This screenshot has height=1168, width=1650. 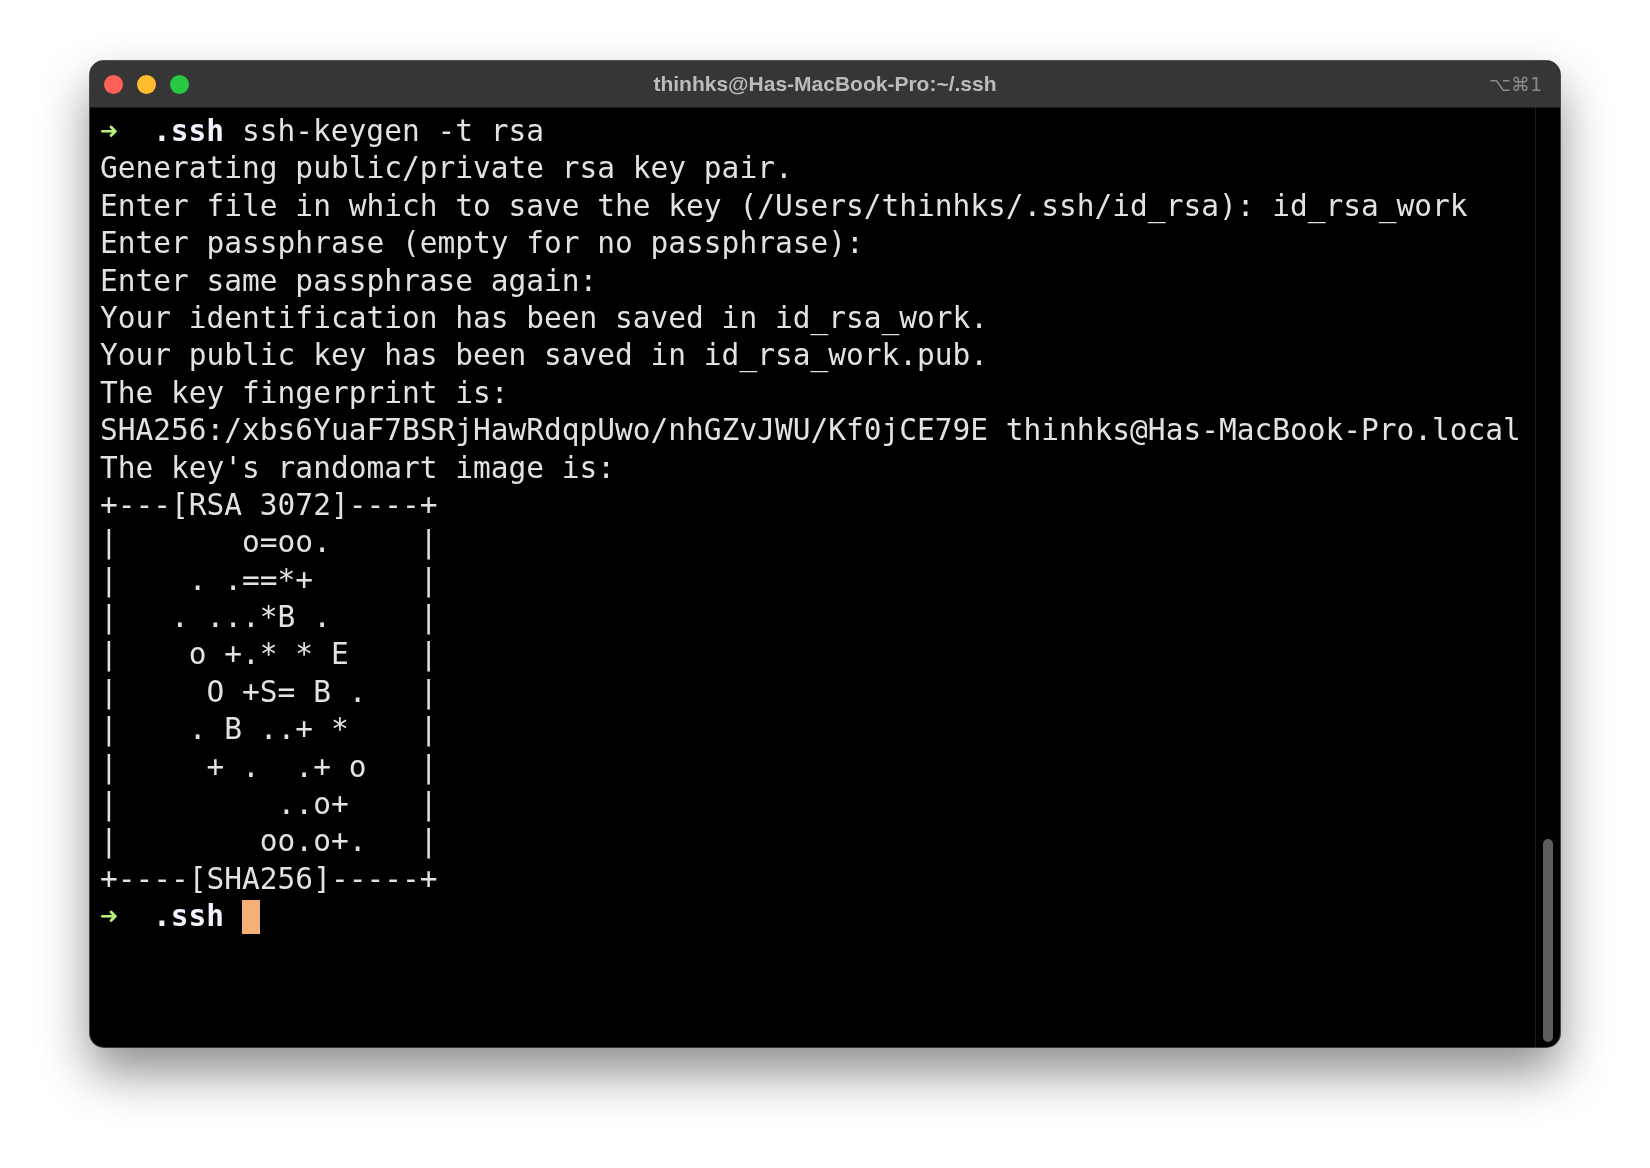 I want to click on output-line: | . ...*B . |, so click(x=269, y=618).